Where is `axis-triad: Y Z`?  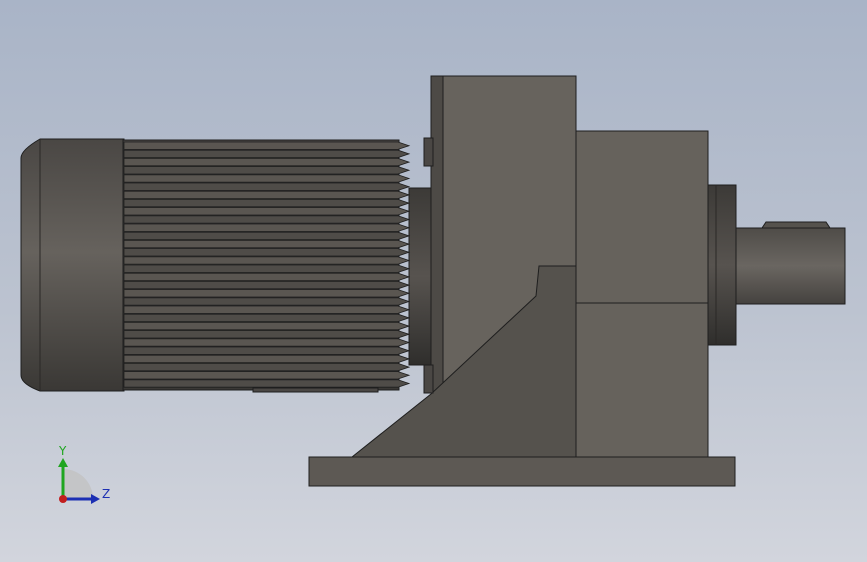 axis-triad: Y Z is located at coordinates (84, 474).